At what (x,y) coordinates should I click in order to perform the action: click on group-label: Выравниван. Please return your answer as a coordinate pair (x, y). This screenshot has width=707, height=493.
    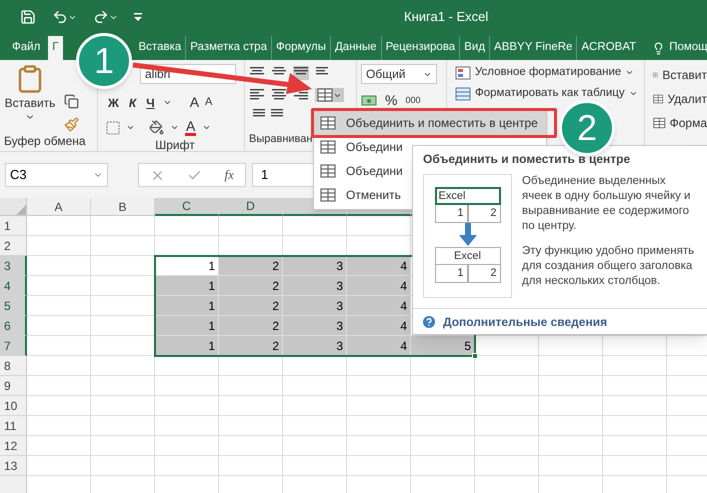
    Looking at the image, I should click on (280, 139).